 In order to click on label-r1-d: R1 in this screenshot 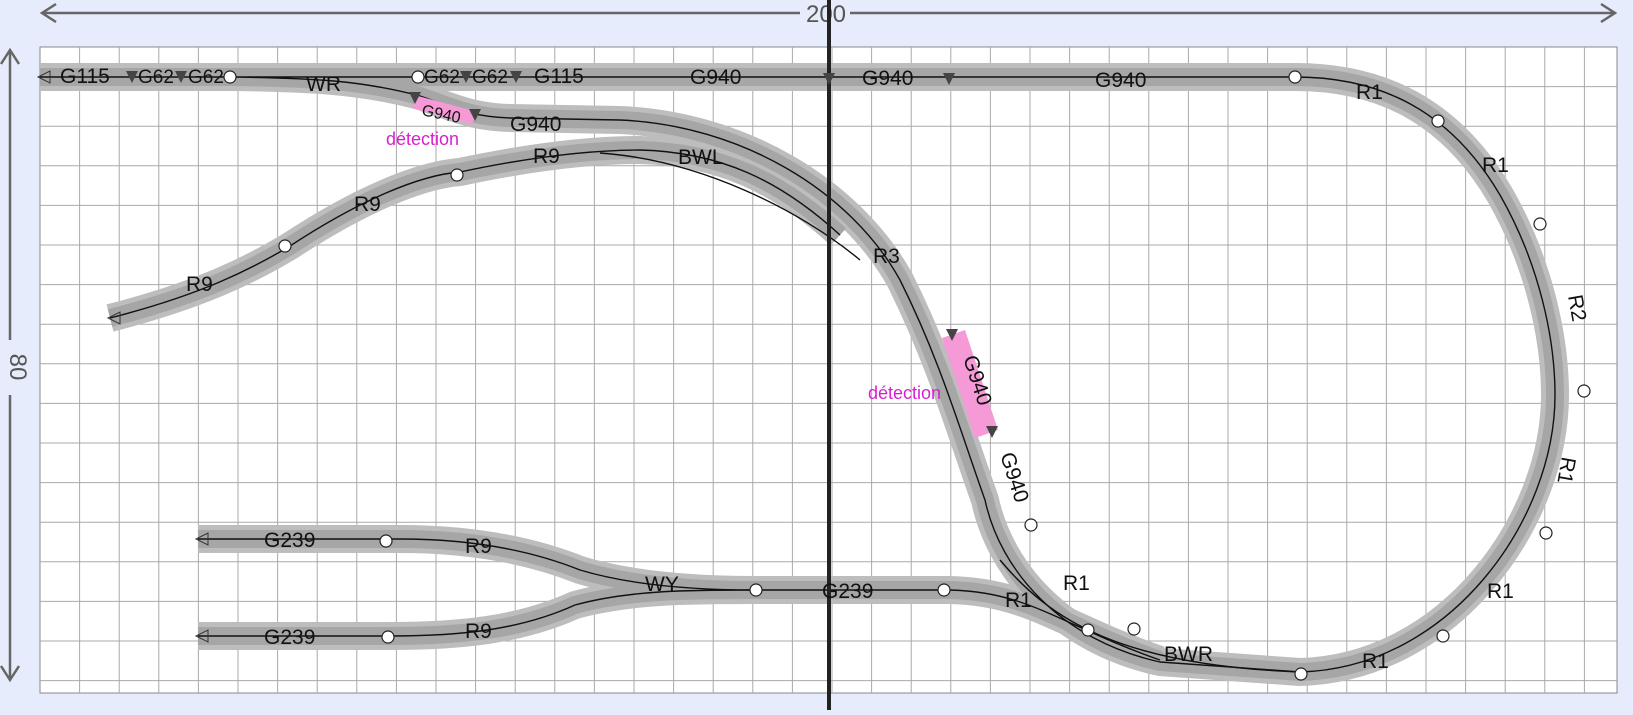, I will do `click(1500, 591)`.